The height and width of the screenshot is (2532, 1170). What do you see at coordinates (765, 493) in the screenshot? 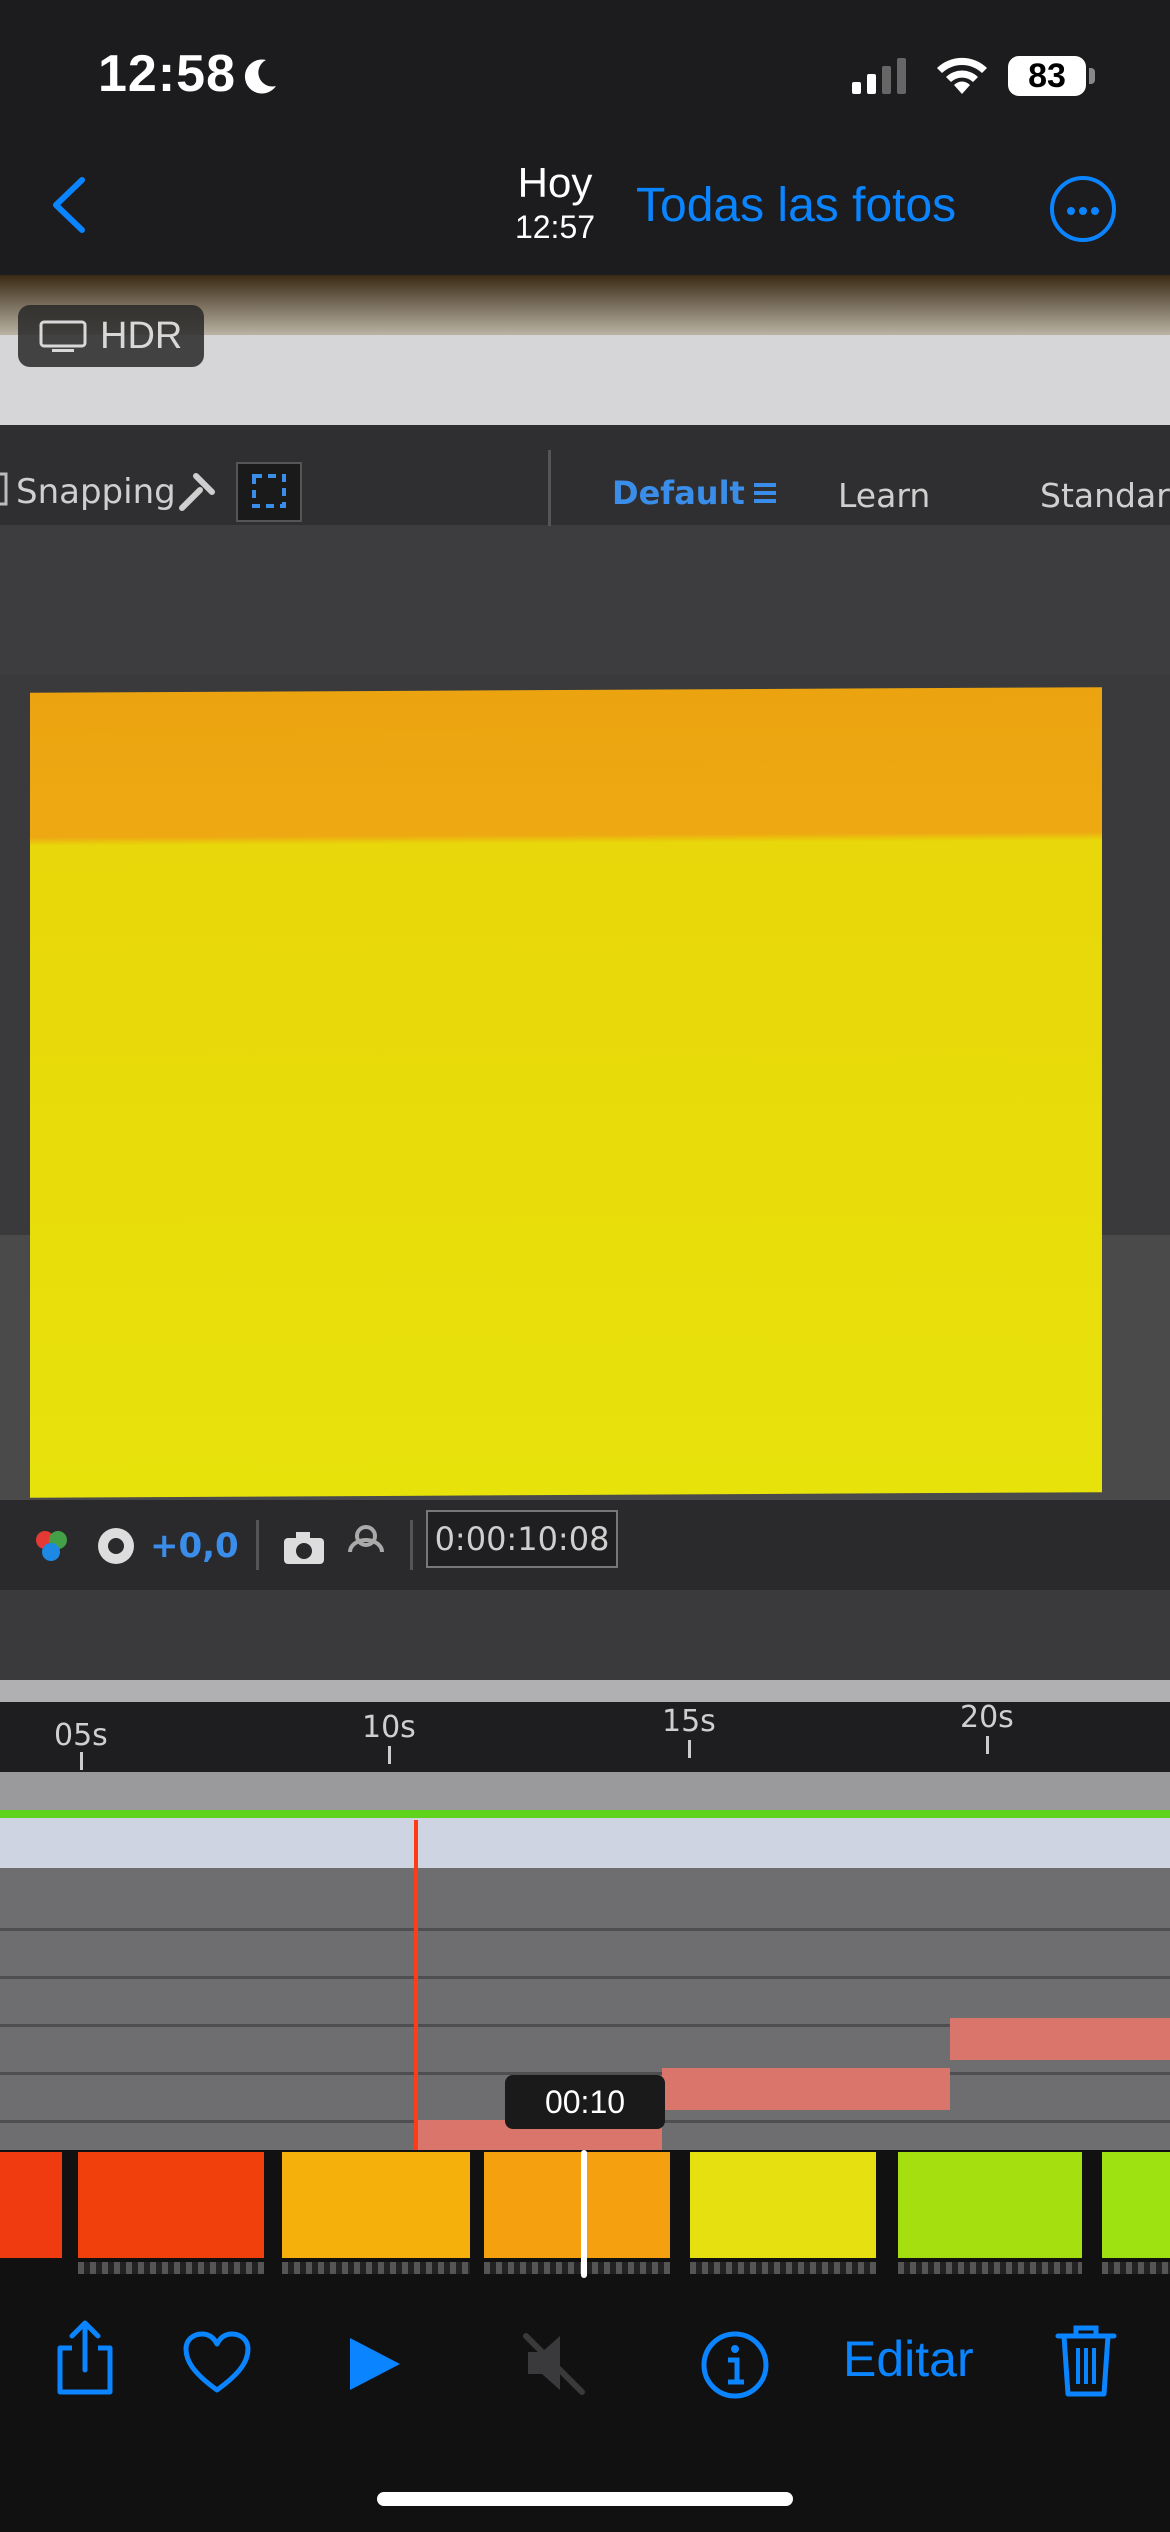
I see `workspace-menu-icon` at bounding box center [765, 493].